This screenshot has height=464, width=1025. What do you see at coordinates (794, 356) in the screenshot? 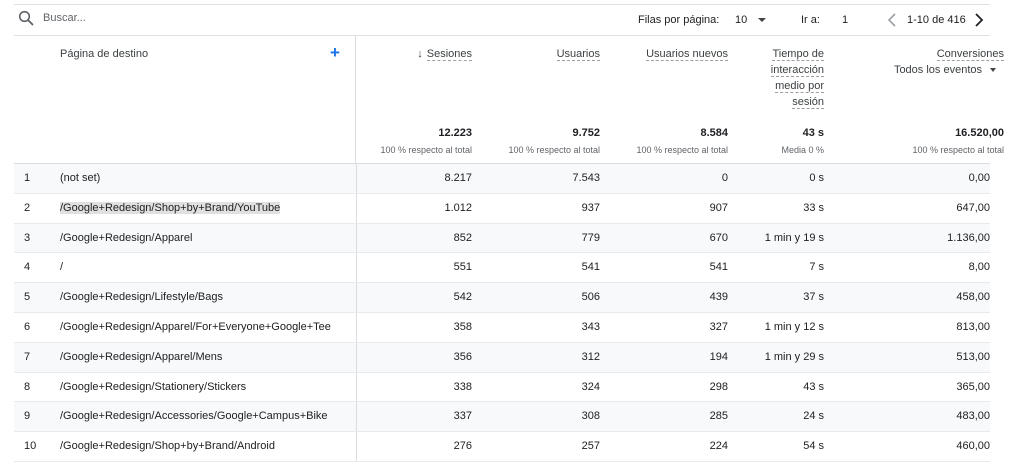
I see `metric-cell-time: 1 min y 29 s` at bounding box center [794, 356].